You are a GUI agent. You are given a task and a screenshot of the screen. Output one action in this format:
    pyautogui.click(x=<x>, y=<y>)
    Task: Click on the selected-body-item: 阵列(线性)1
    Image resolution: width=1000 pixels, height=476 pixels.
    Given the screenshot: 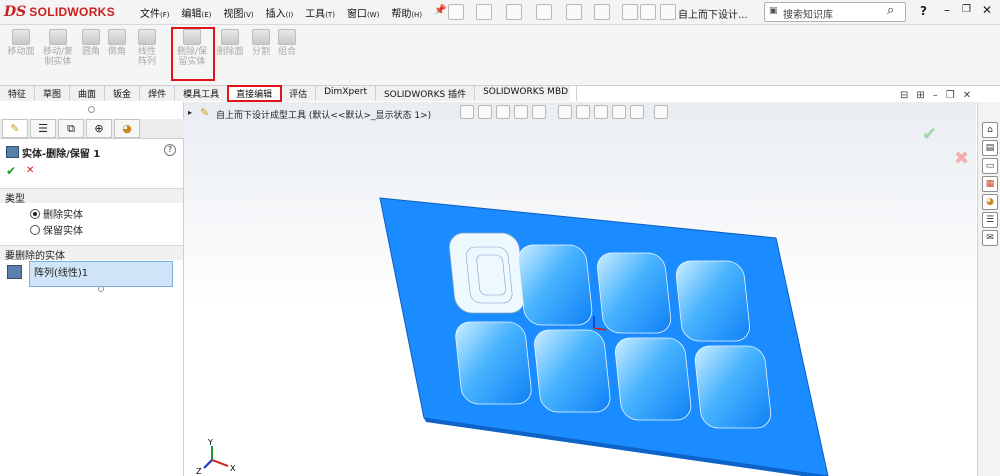 What is the action you would take?
    pyautogui.click(x=61, y=271)
    